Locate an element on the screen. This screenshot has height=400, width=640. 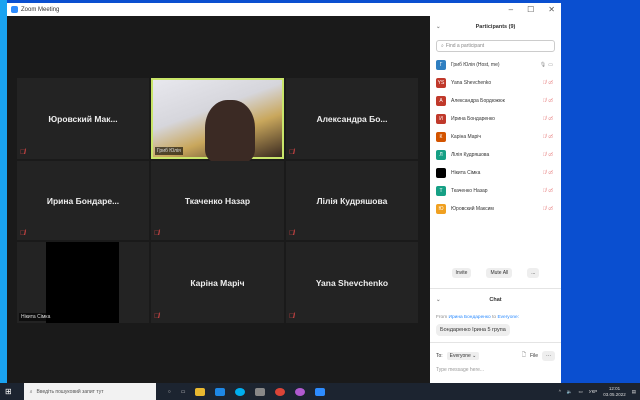
video-tile: Лілія Кудряшова 🎙̸ is located at coordinates (352, 200).